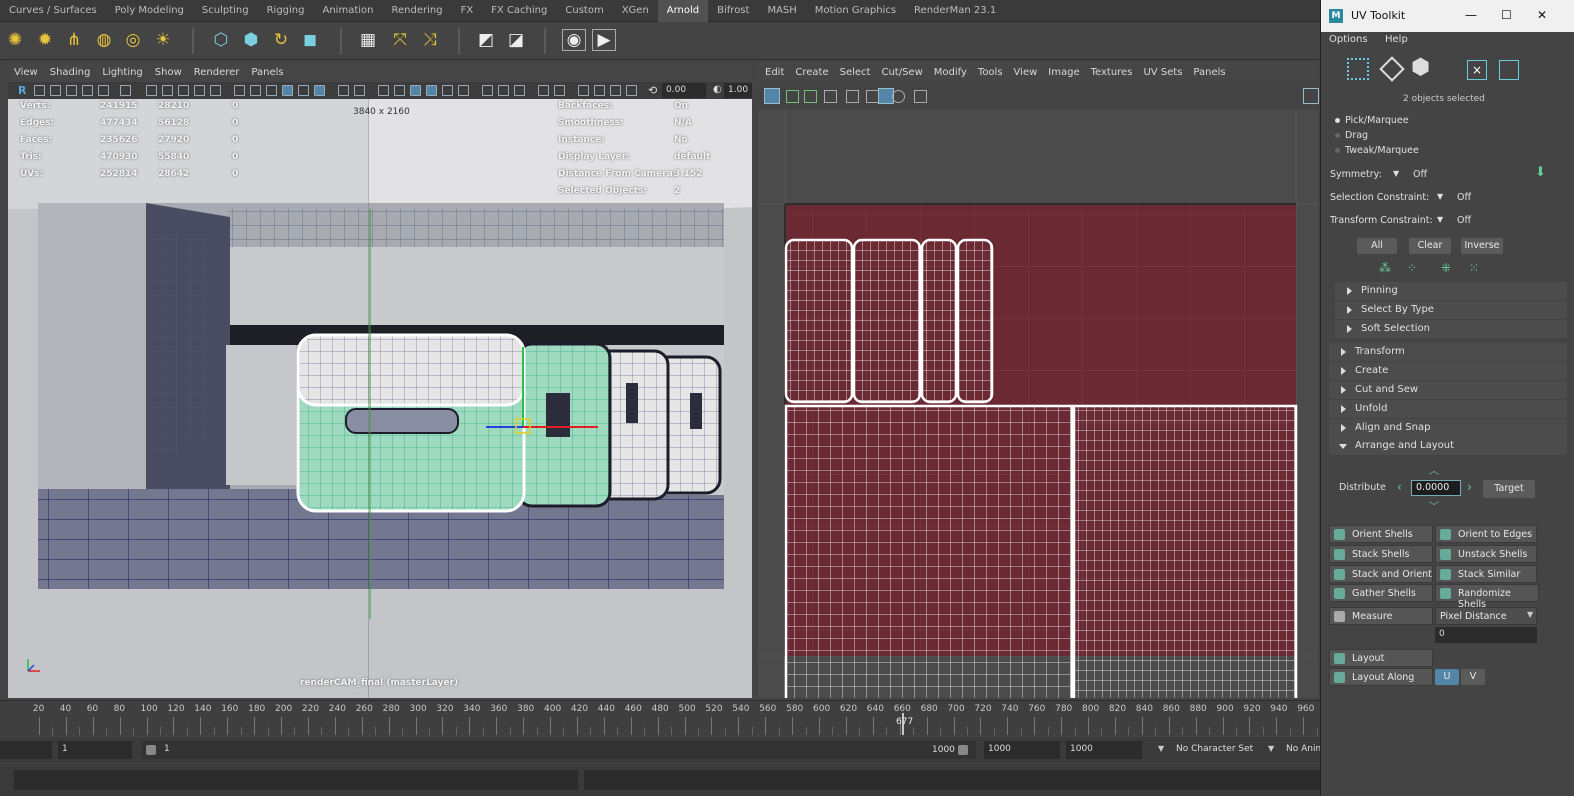  What do you see at coordinates (559, 750) in the screenshot?
I see `range-slider: 1` at bounding box center [559, 750].